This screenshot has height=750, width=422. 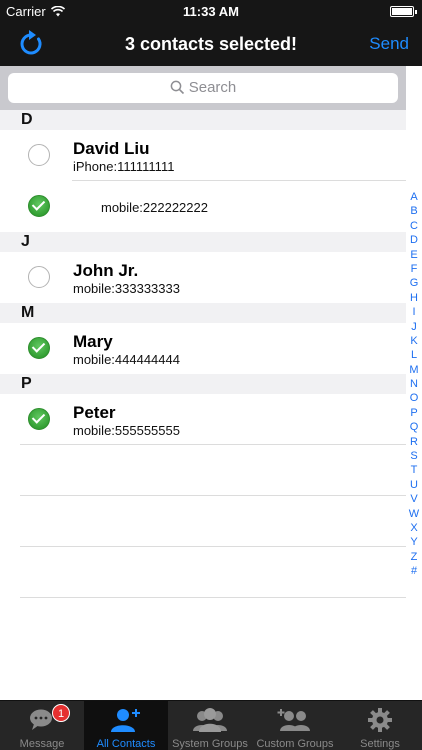 I want to click on contact-phone: mobile:555555555, so click(x=126, y=430).